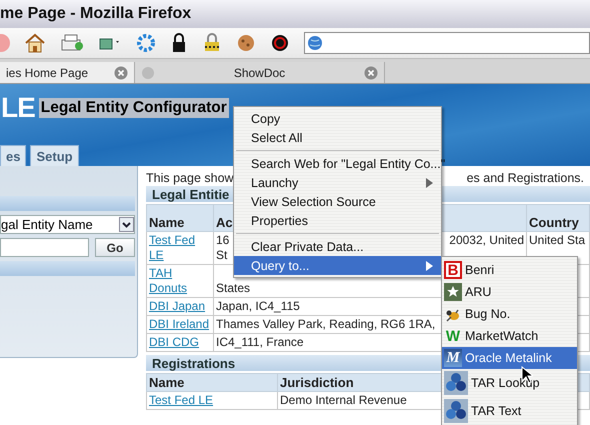  I want to click on intro-text: es and Registrations., so click(525, 178).